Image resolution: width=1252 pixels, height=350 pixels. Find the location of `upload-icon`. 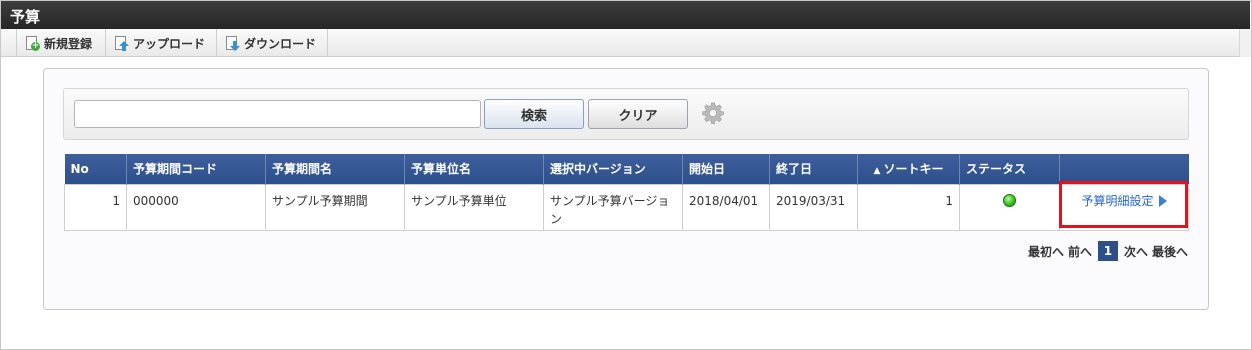

upload-icon is located at coordinates (121, 43).